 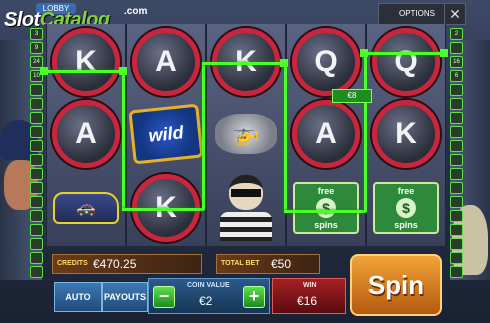 I want to click on reel-3: K 🚁, so click(x=246, y=135).